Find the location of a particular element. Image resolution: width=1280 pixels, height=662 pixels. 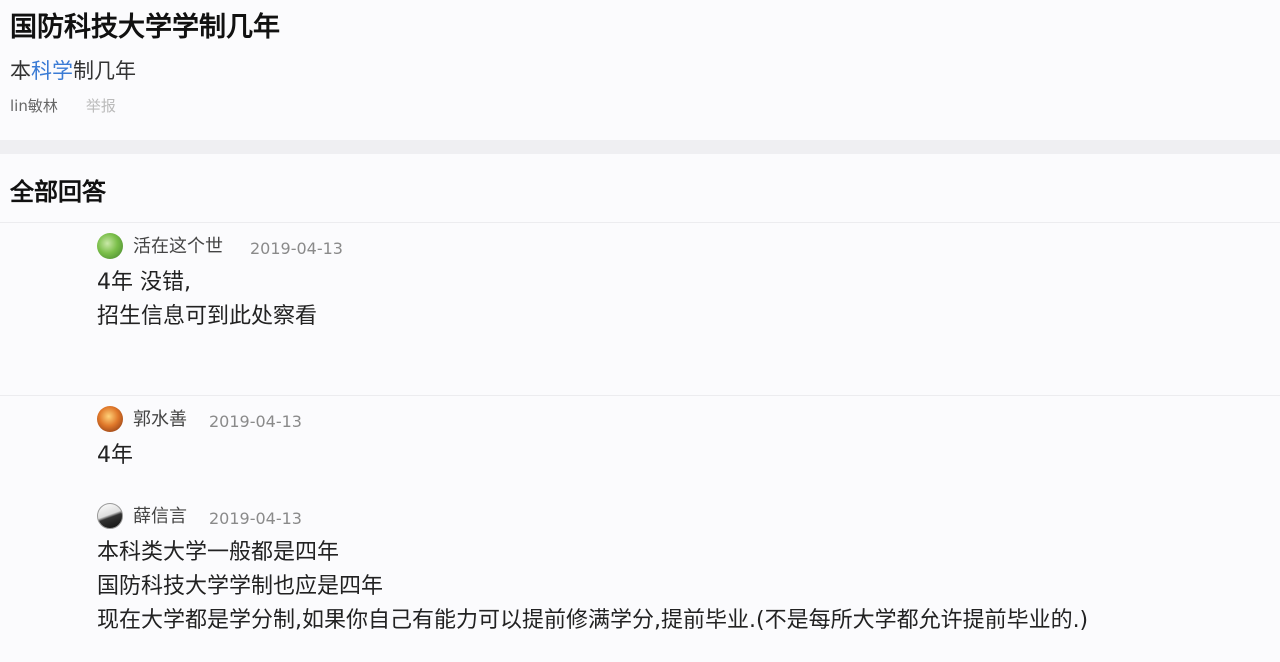

answer-line: 4年 没错, is located at coordinates (144, 282).